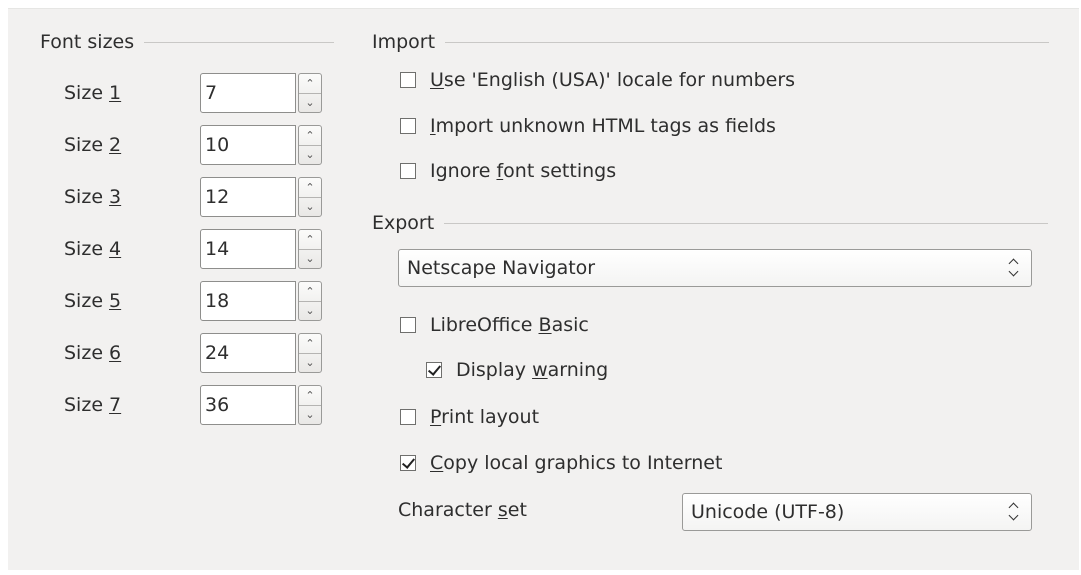 This screenshot has height=575, width=1081. What do you see at coordinates (747, 42) in the screenshot?
I see `import-divider` at bounding box center [747, 42].